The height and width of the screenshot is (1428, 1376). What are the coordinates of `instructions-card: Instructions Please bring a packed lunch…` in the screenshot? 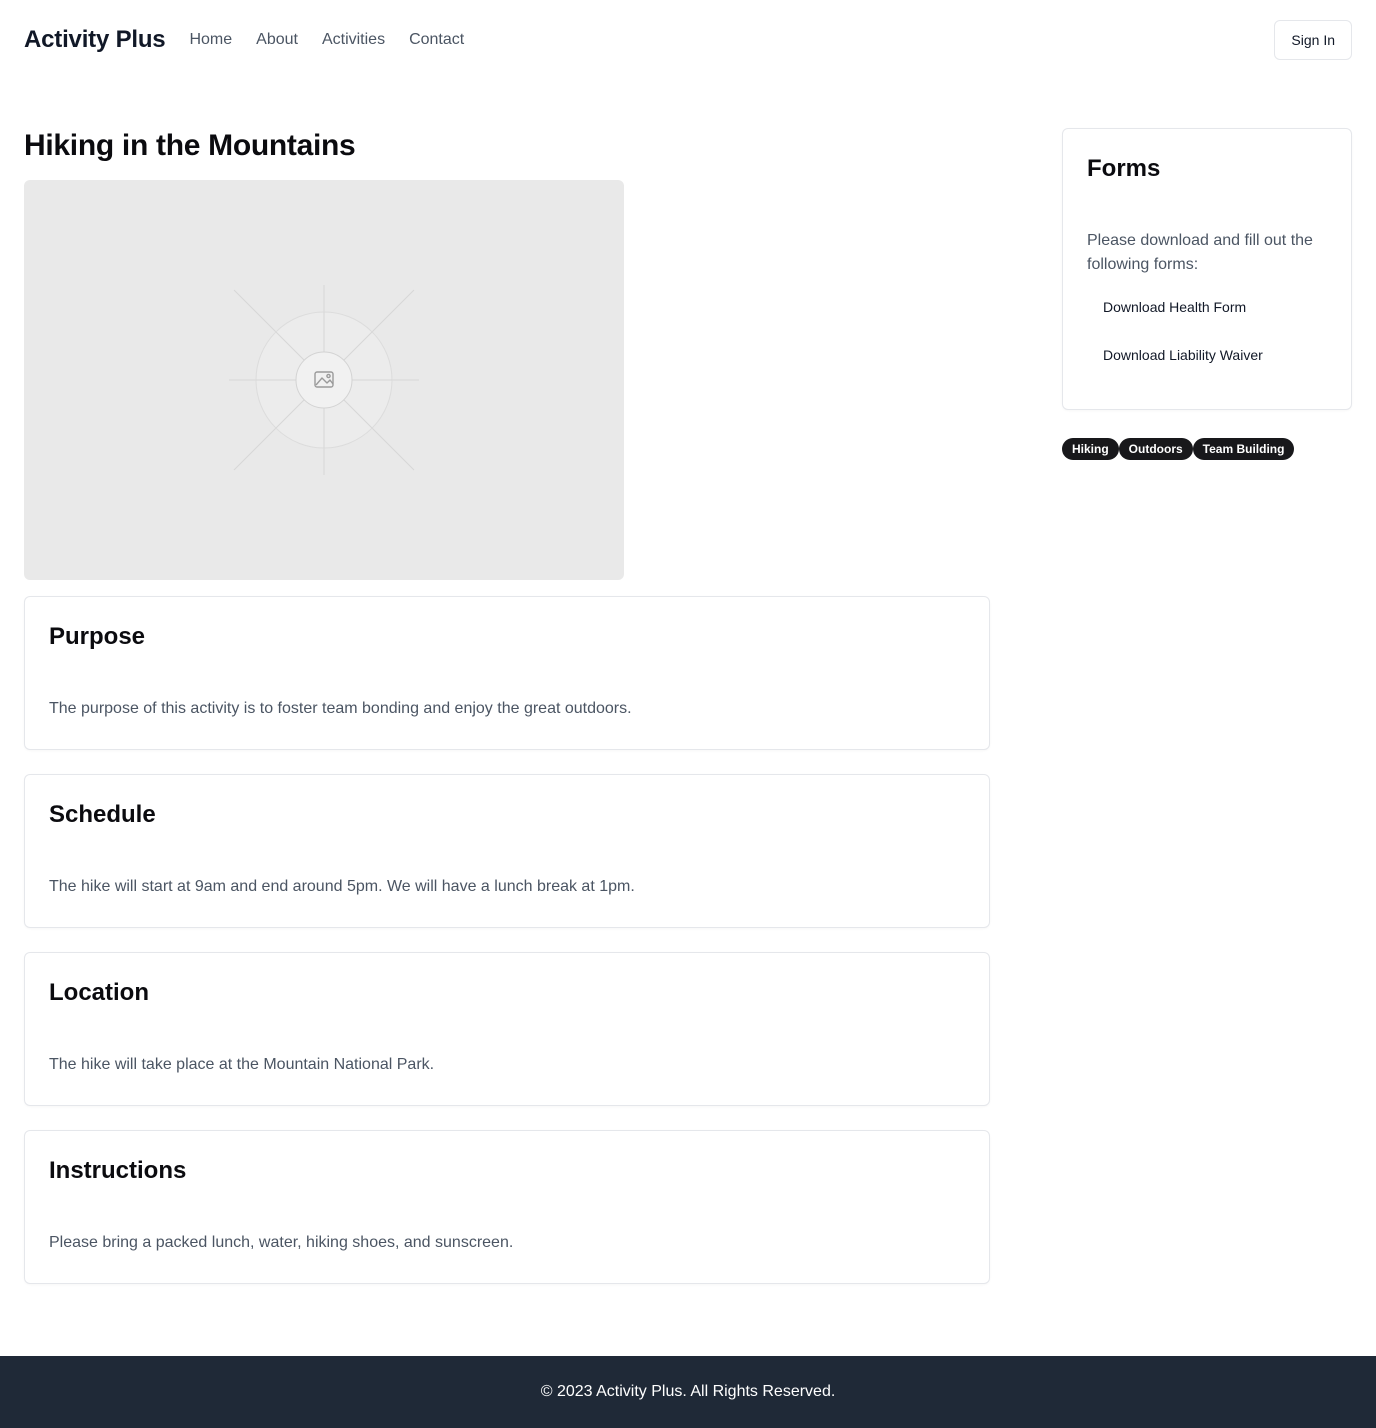 It's located at (507, 1207).